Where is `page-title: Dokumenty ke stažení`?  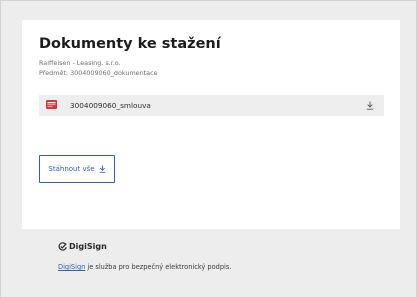 page-title: Dokumenty ke stažení is located at coordinates (130, 44).